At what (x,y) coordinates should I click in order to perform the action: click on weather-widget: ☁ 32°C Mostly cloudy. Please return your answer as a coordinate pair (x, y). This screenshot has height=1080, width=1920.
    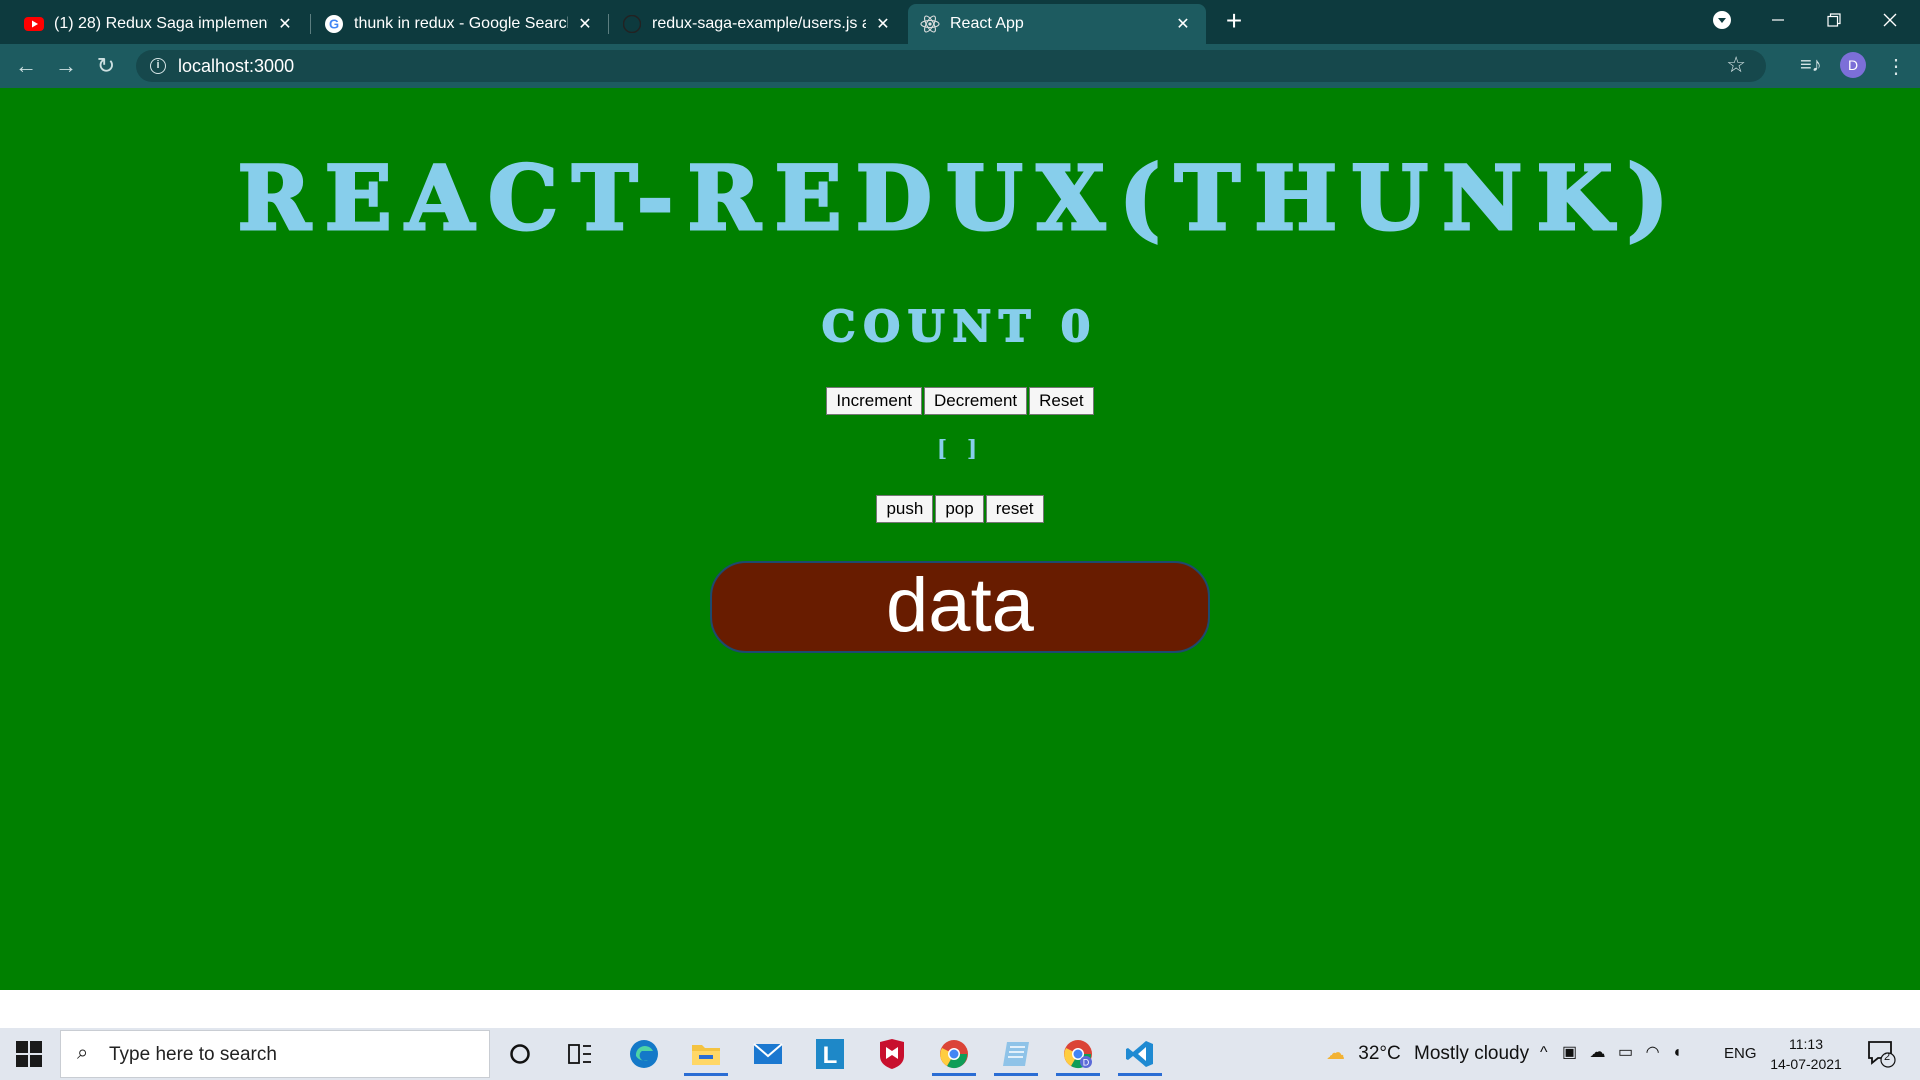
    Looking at the image, I should click on (1427, 1053).